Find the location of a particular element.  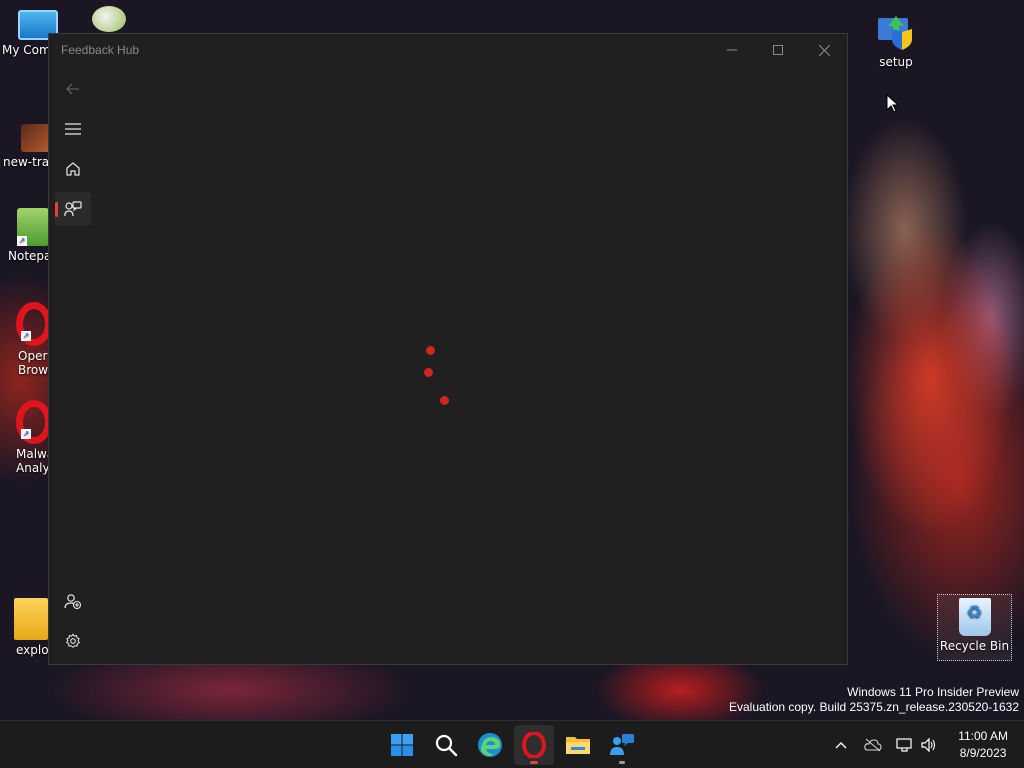

game-icon is located at coordinates (109, 19).